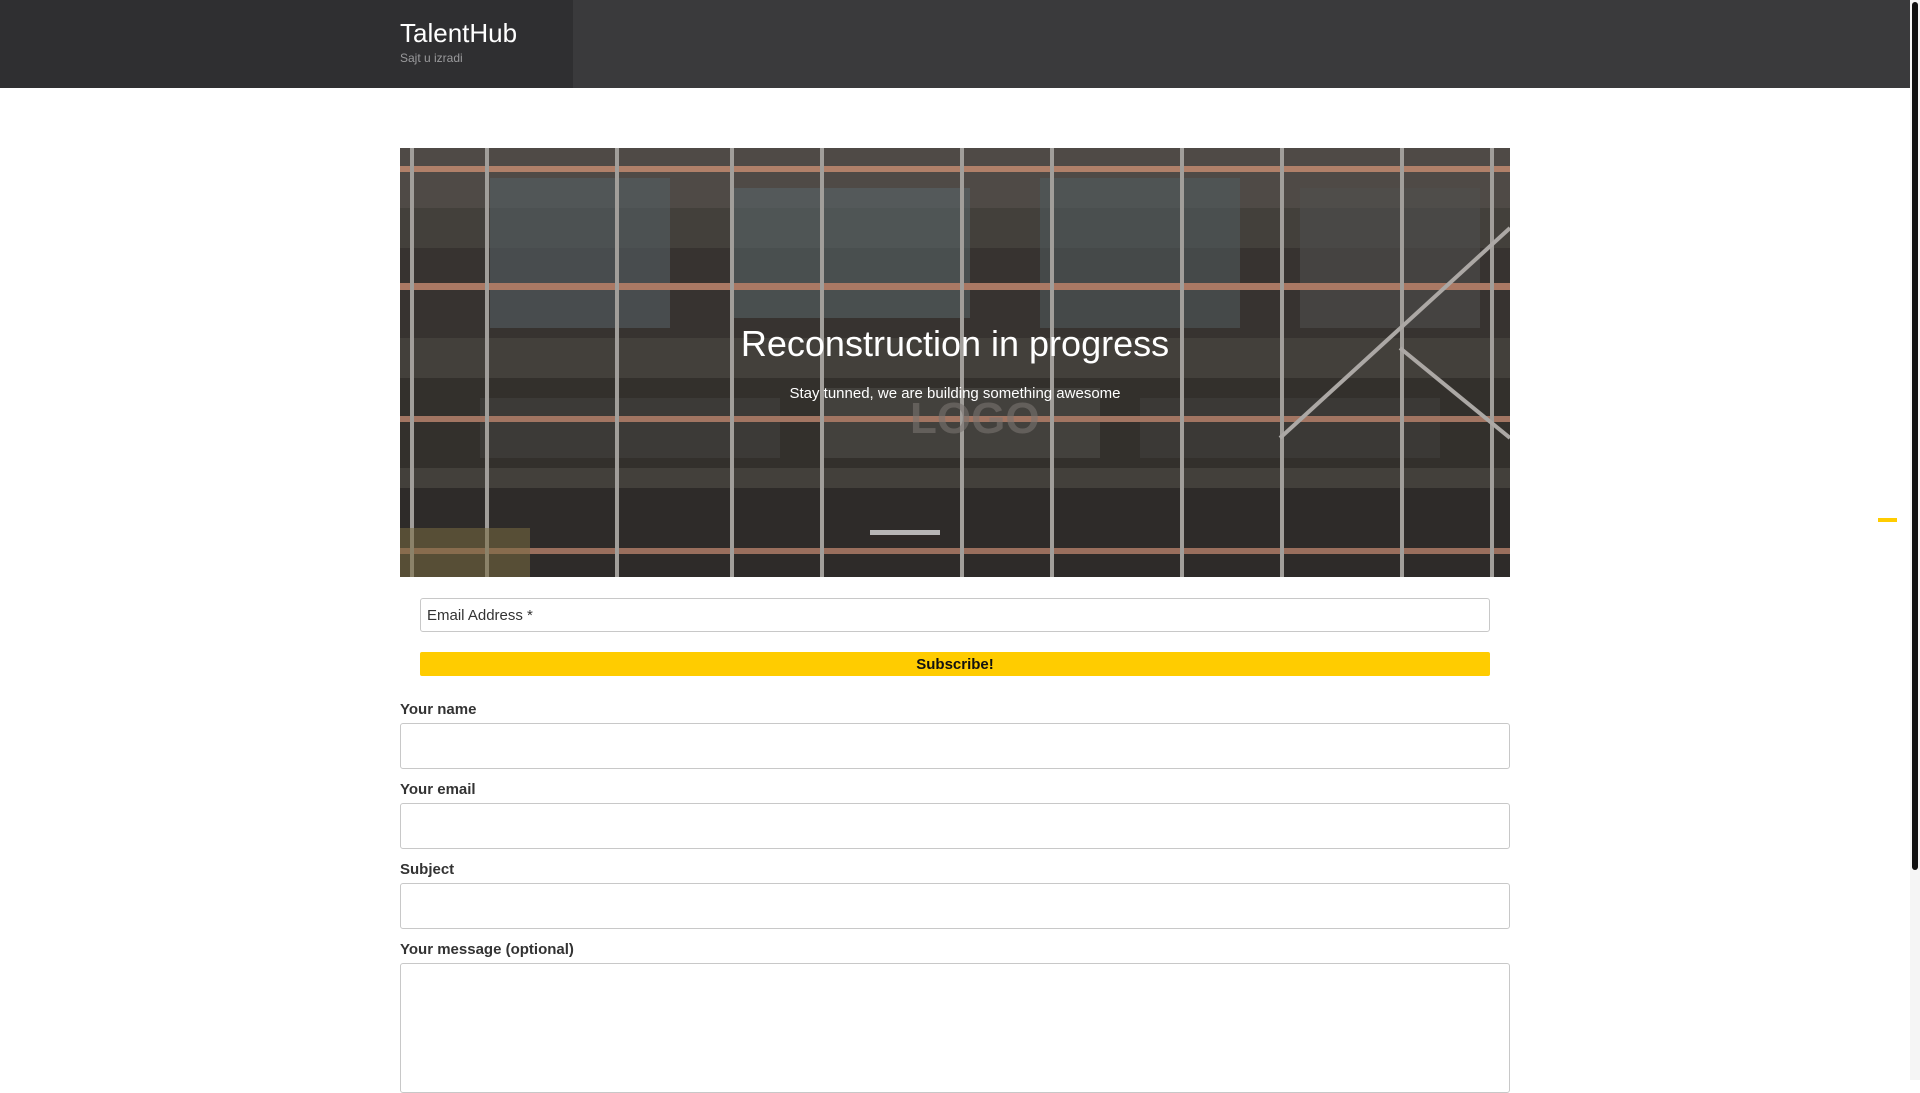 The height and width of the screenshot is (1093, 1920). I want to click on side-indicator, so click(1887, 520).